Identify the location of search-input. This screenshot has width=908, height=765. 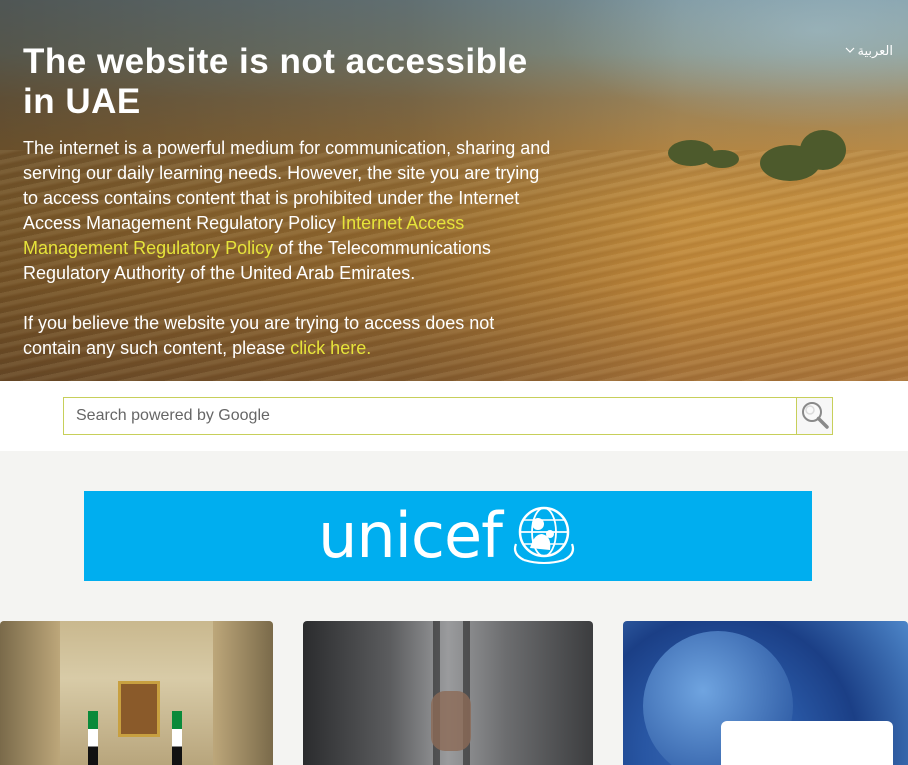
(430, 416).